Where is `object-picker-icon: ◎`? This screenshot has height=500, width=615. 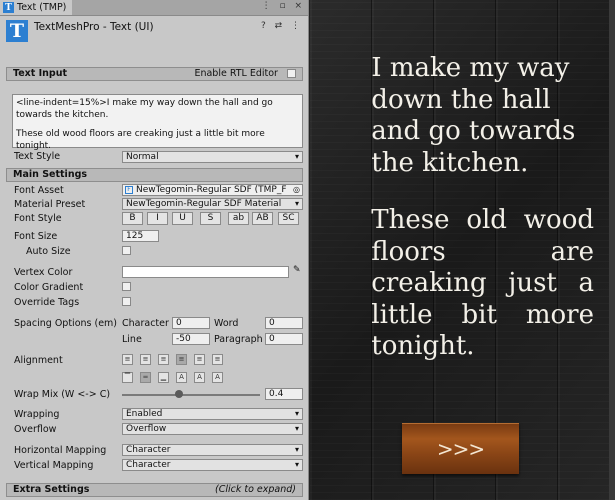 object-picker-icon: ◎ is located at coordinates (296, 190).